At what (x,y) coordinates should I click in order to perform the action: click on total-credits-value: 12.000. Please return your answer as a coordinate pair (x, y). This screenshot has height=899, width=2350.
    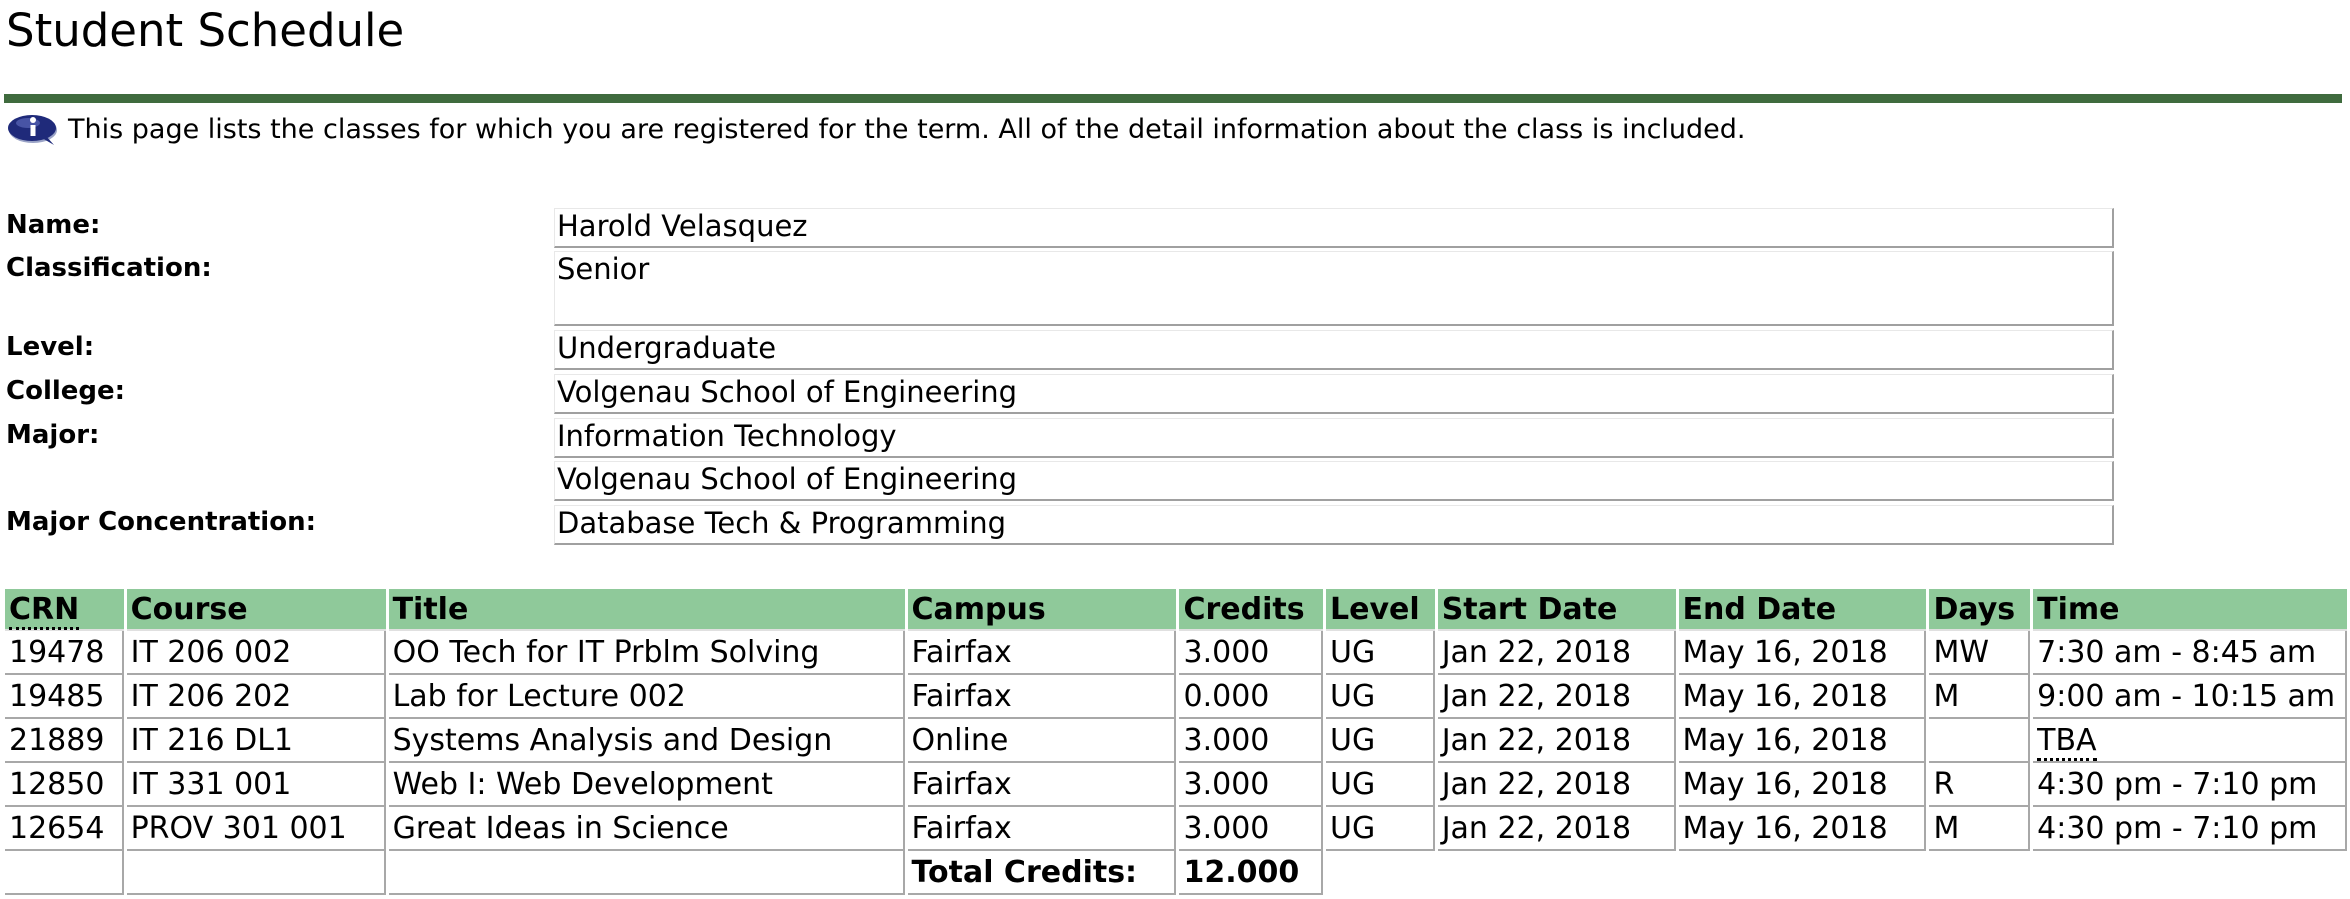
    Looking at the image, I should click on (1251, 873).